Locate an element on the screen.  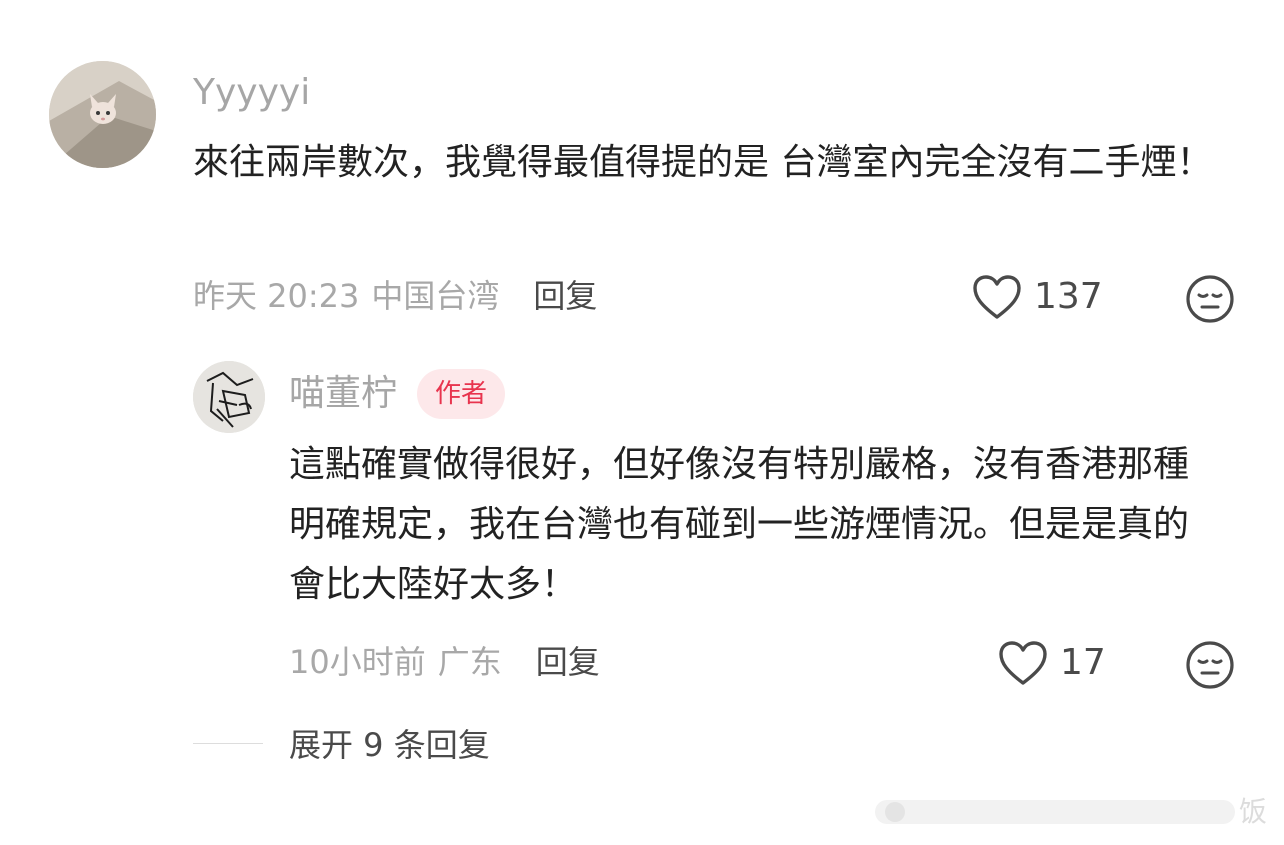
reply-header: 喵董柠 作者 is located at coordinates (397, 394).